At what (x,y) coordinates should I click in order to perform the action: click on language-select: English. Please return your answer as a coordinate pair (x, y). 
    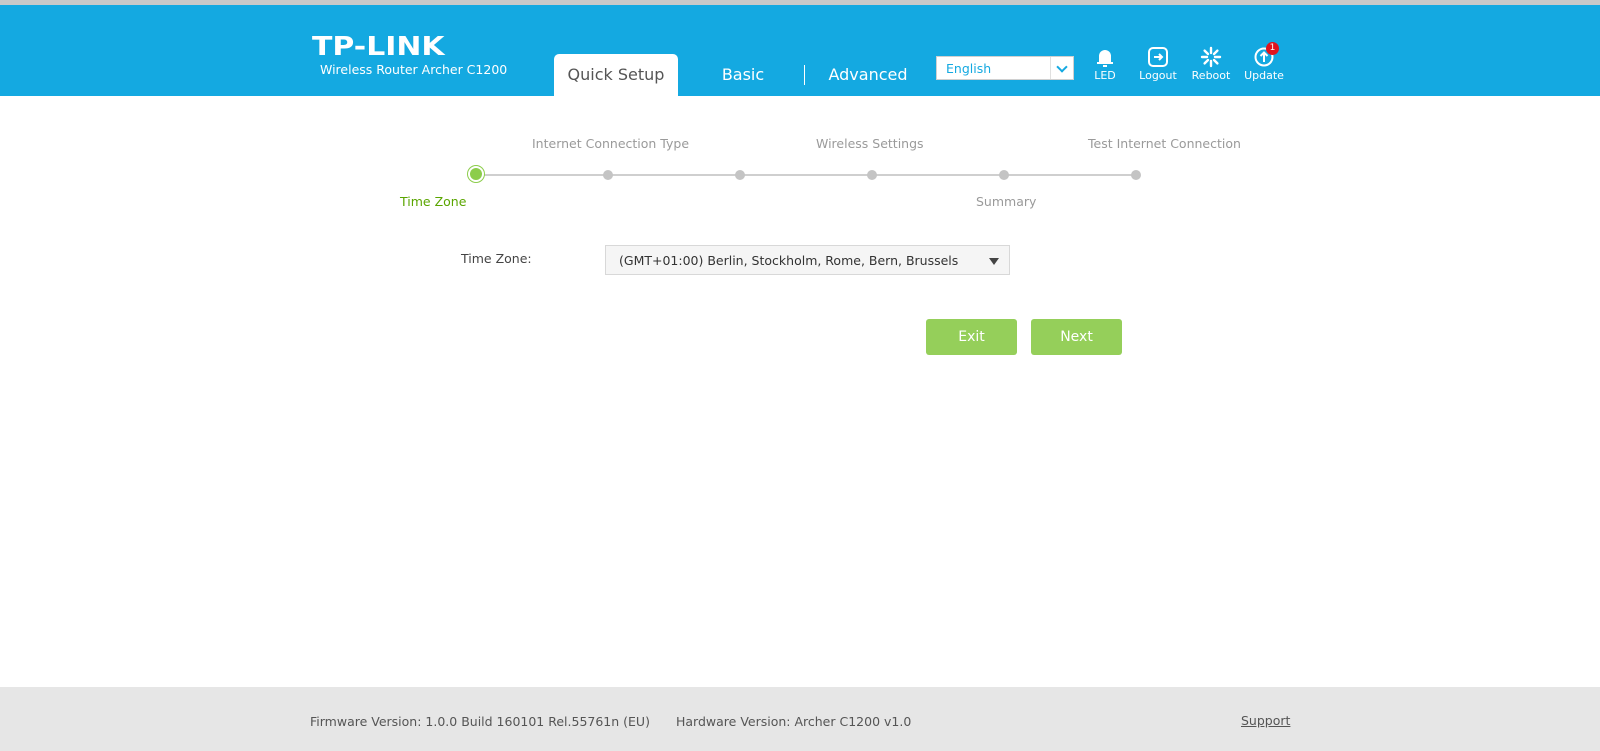
    Looking at the image, I should click on (1005, 68).